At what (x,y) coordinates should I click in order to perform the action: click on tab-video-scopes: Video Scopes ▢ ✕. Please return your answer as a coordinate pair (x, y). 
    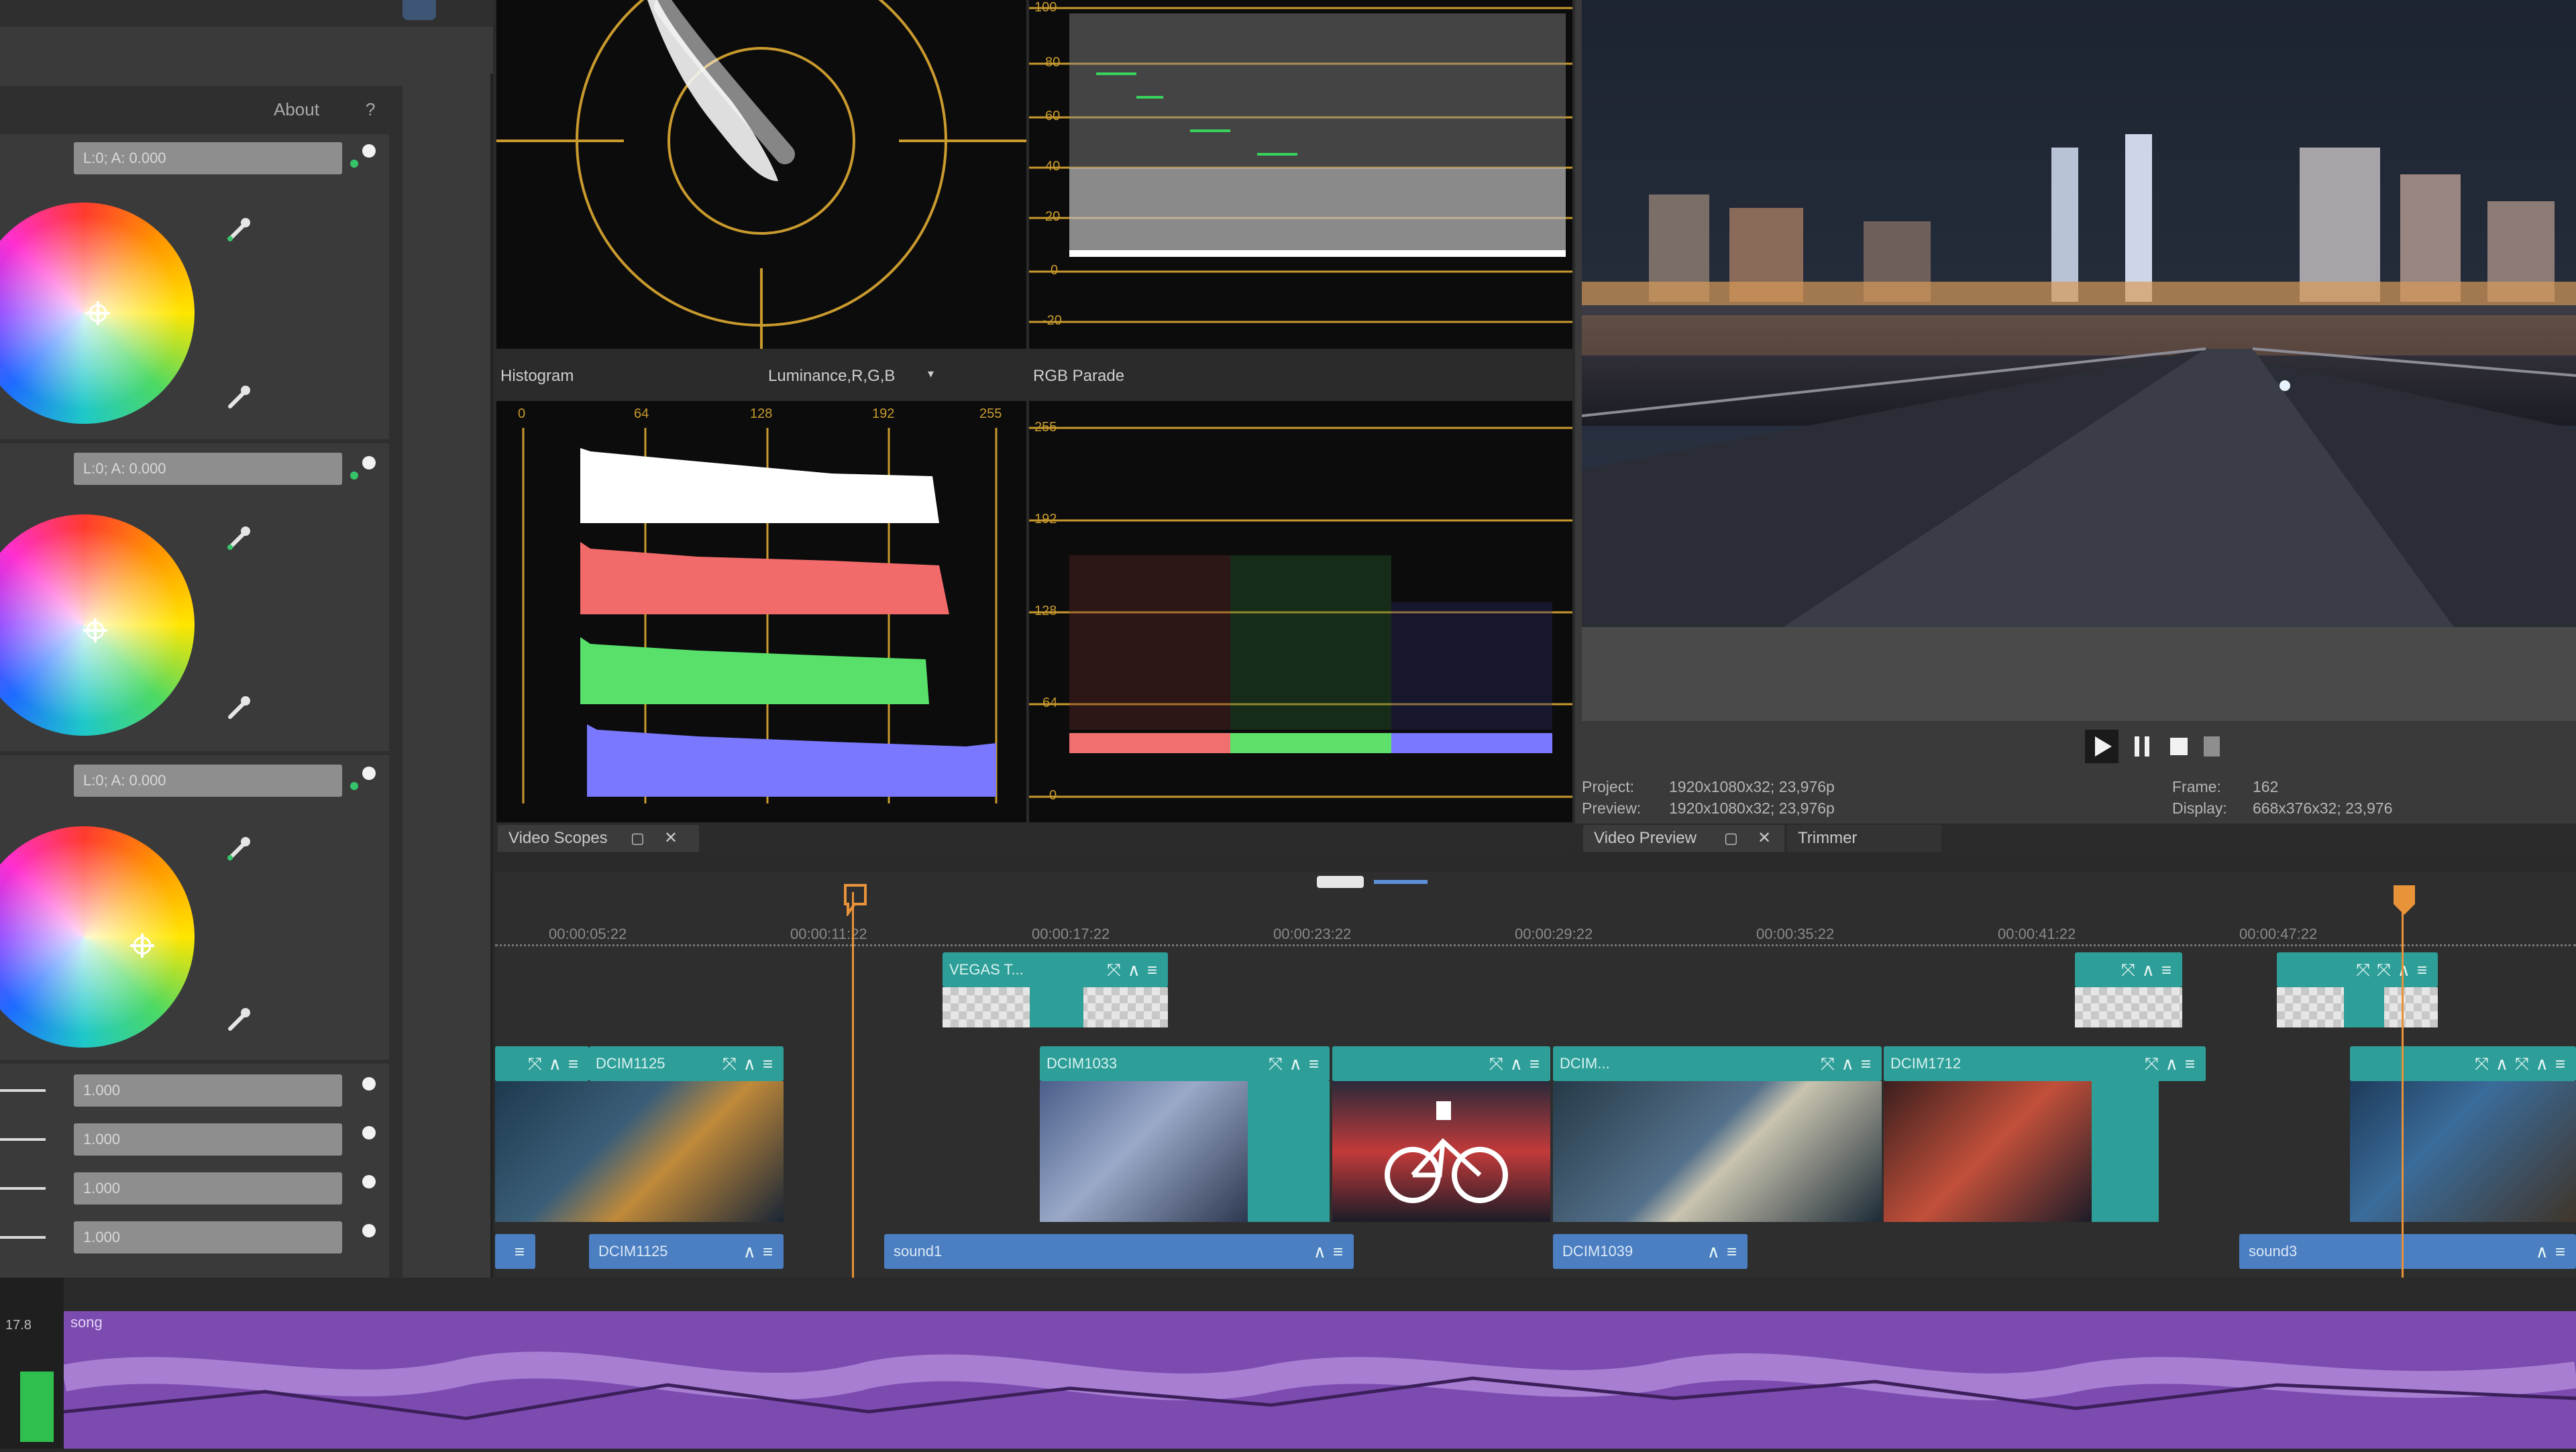
    Looking at the image, I should click on (598, 838).